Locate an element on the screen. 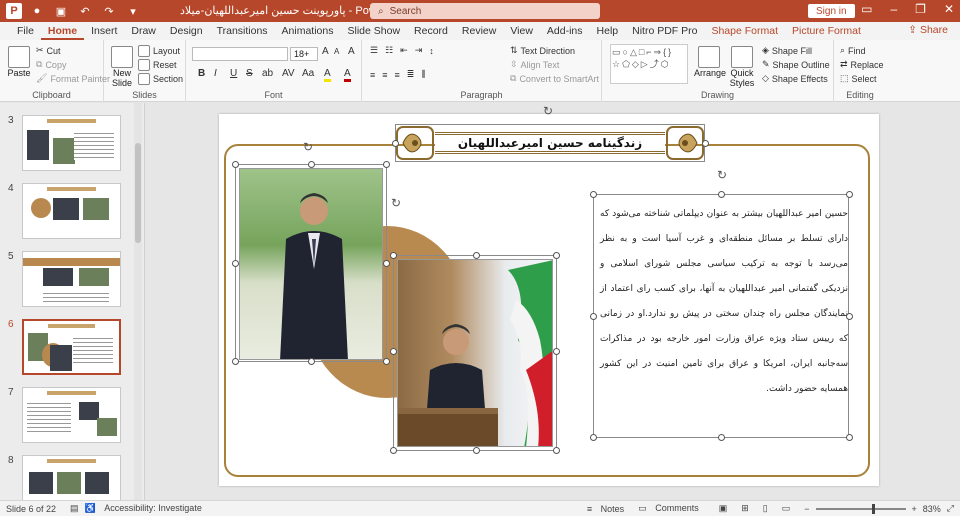 This screenshot has height=516, width=960. save-icon: ▣ is located at coordinates (61, 11).